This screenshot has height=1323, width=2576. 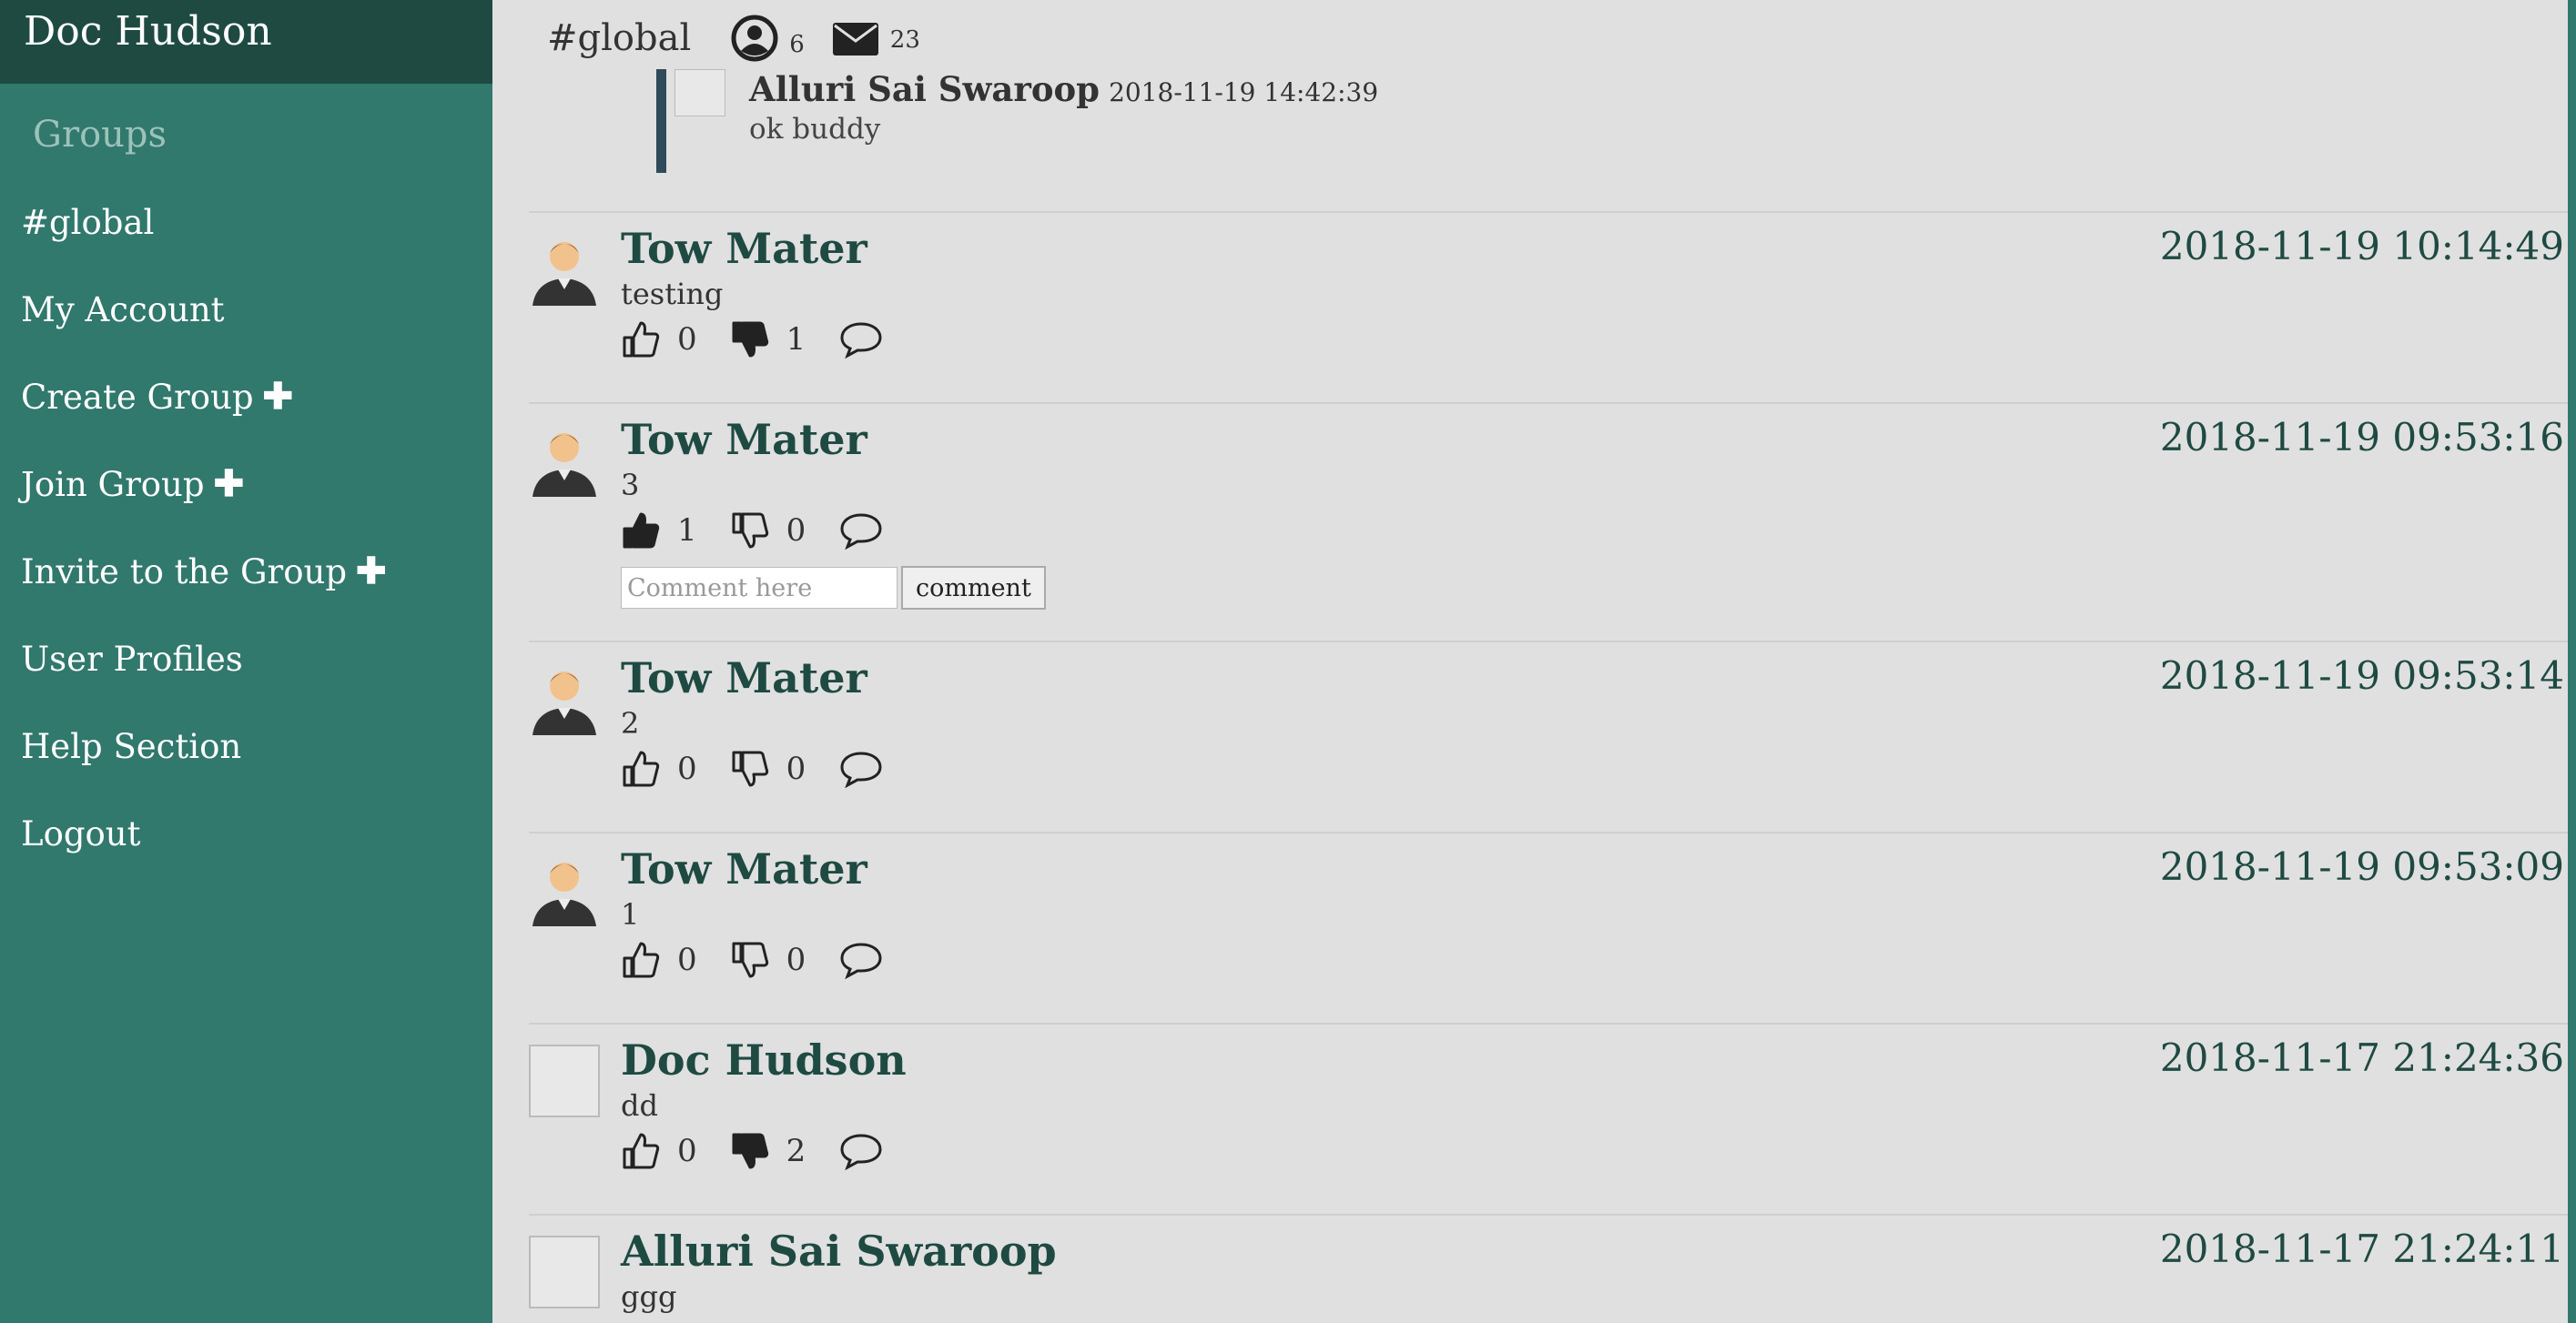 What do you see at coordinates (630, 723) in the screenshot?
I see `post-content: 2` at bounding box center [630, 723].